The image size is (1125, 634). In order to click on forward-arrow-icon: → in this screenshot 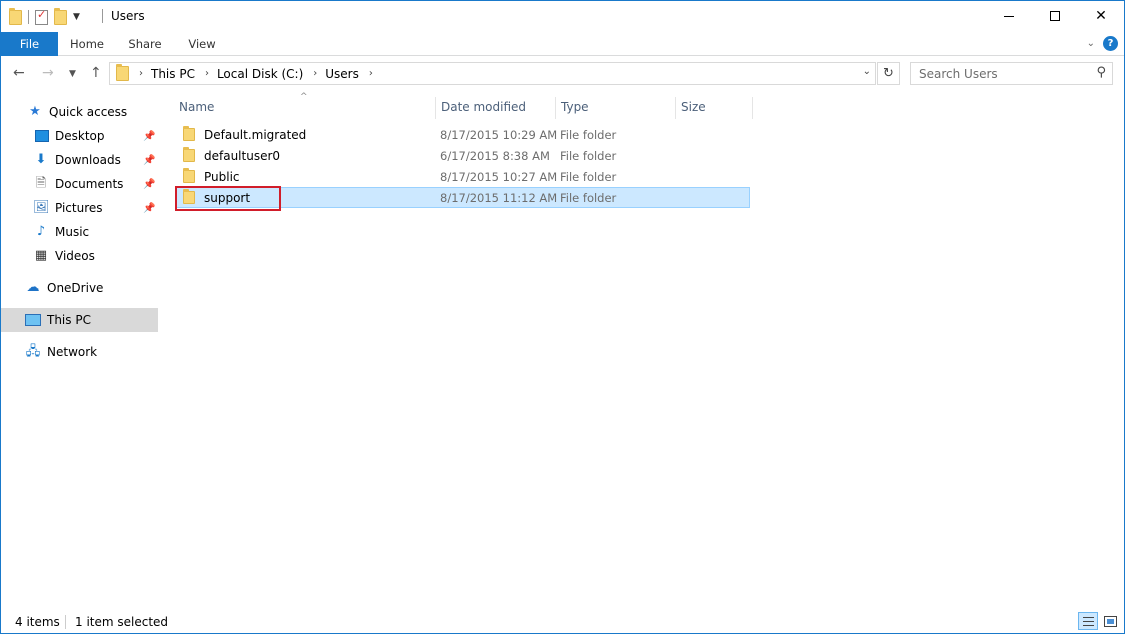, I will do `click(48, 73)`.